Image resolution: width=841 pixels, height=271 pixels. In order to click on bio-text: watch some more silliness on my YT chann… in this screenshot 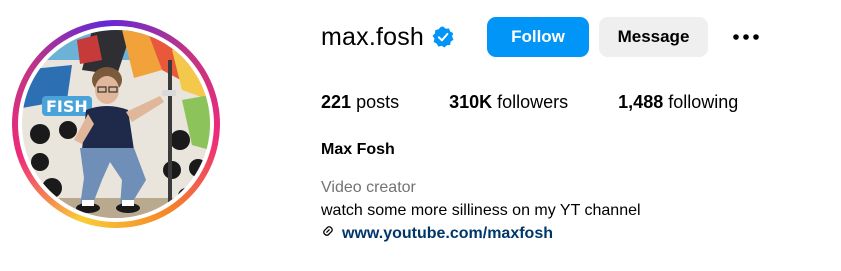, I will do `click(481, 210)`.